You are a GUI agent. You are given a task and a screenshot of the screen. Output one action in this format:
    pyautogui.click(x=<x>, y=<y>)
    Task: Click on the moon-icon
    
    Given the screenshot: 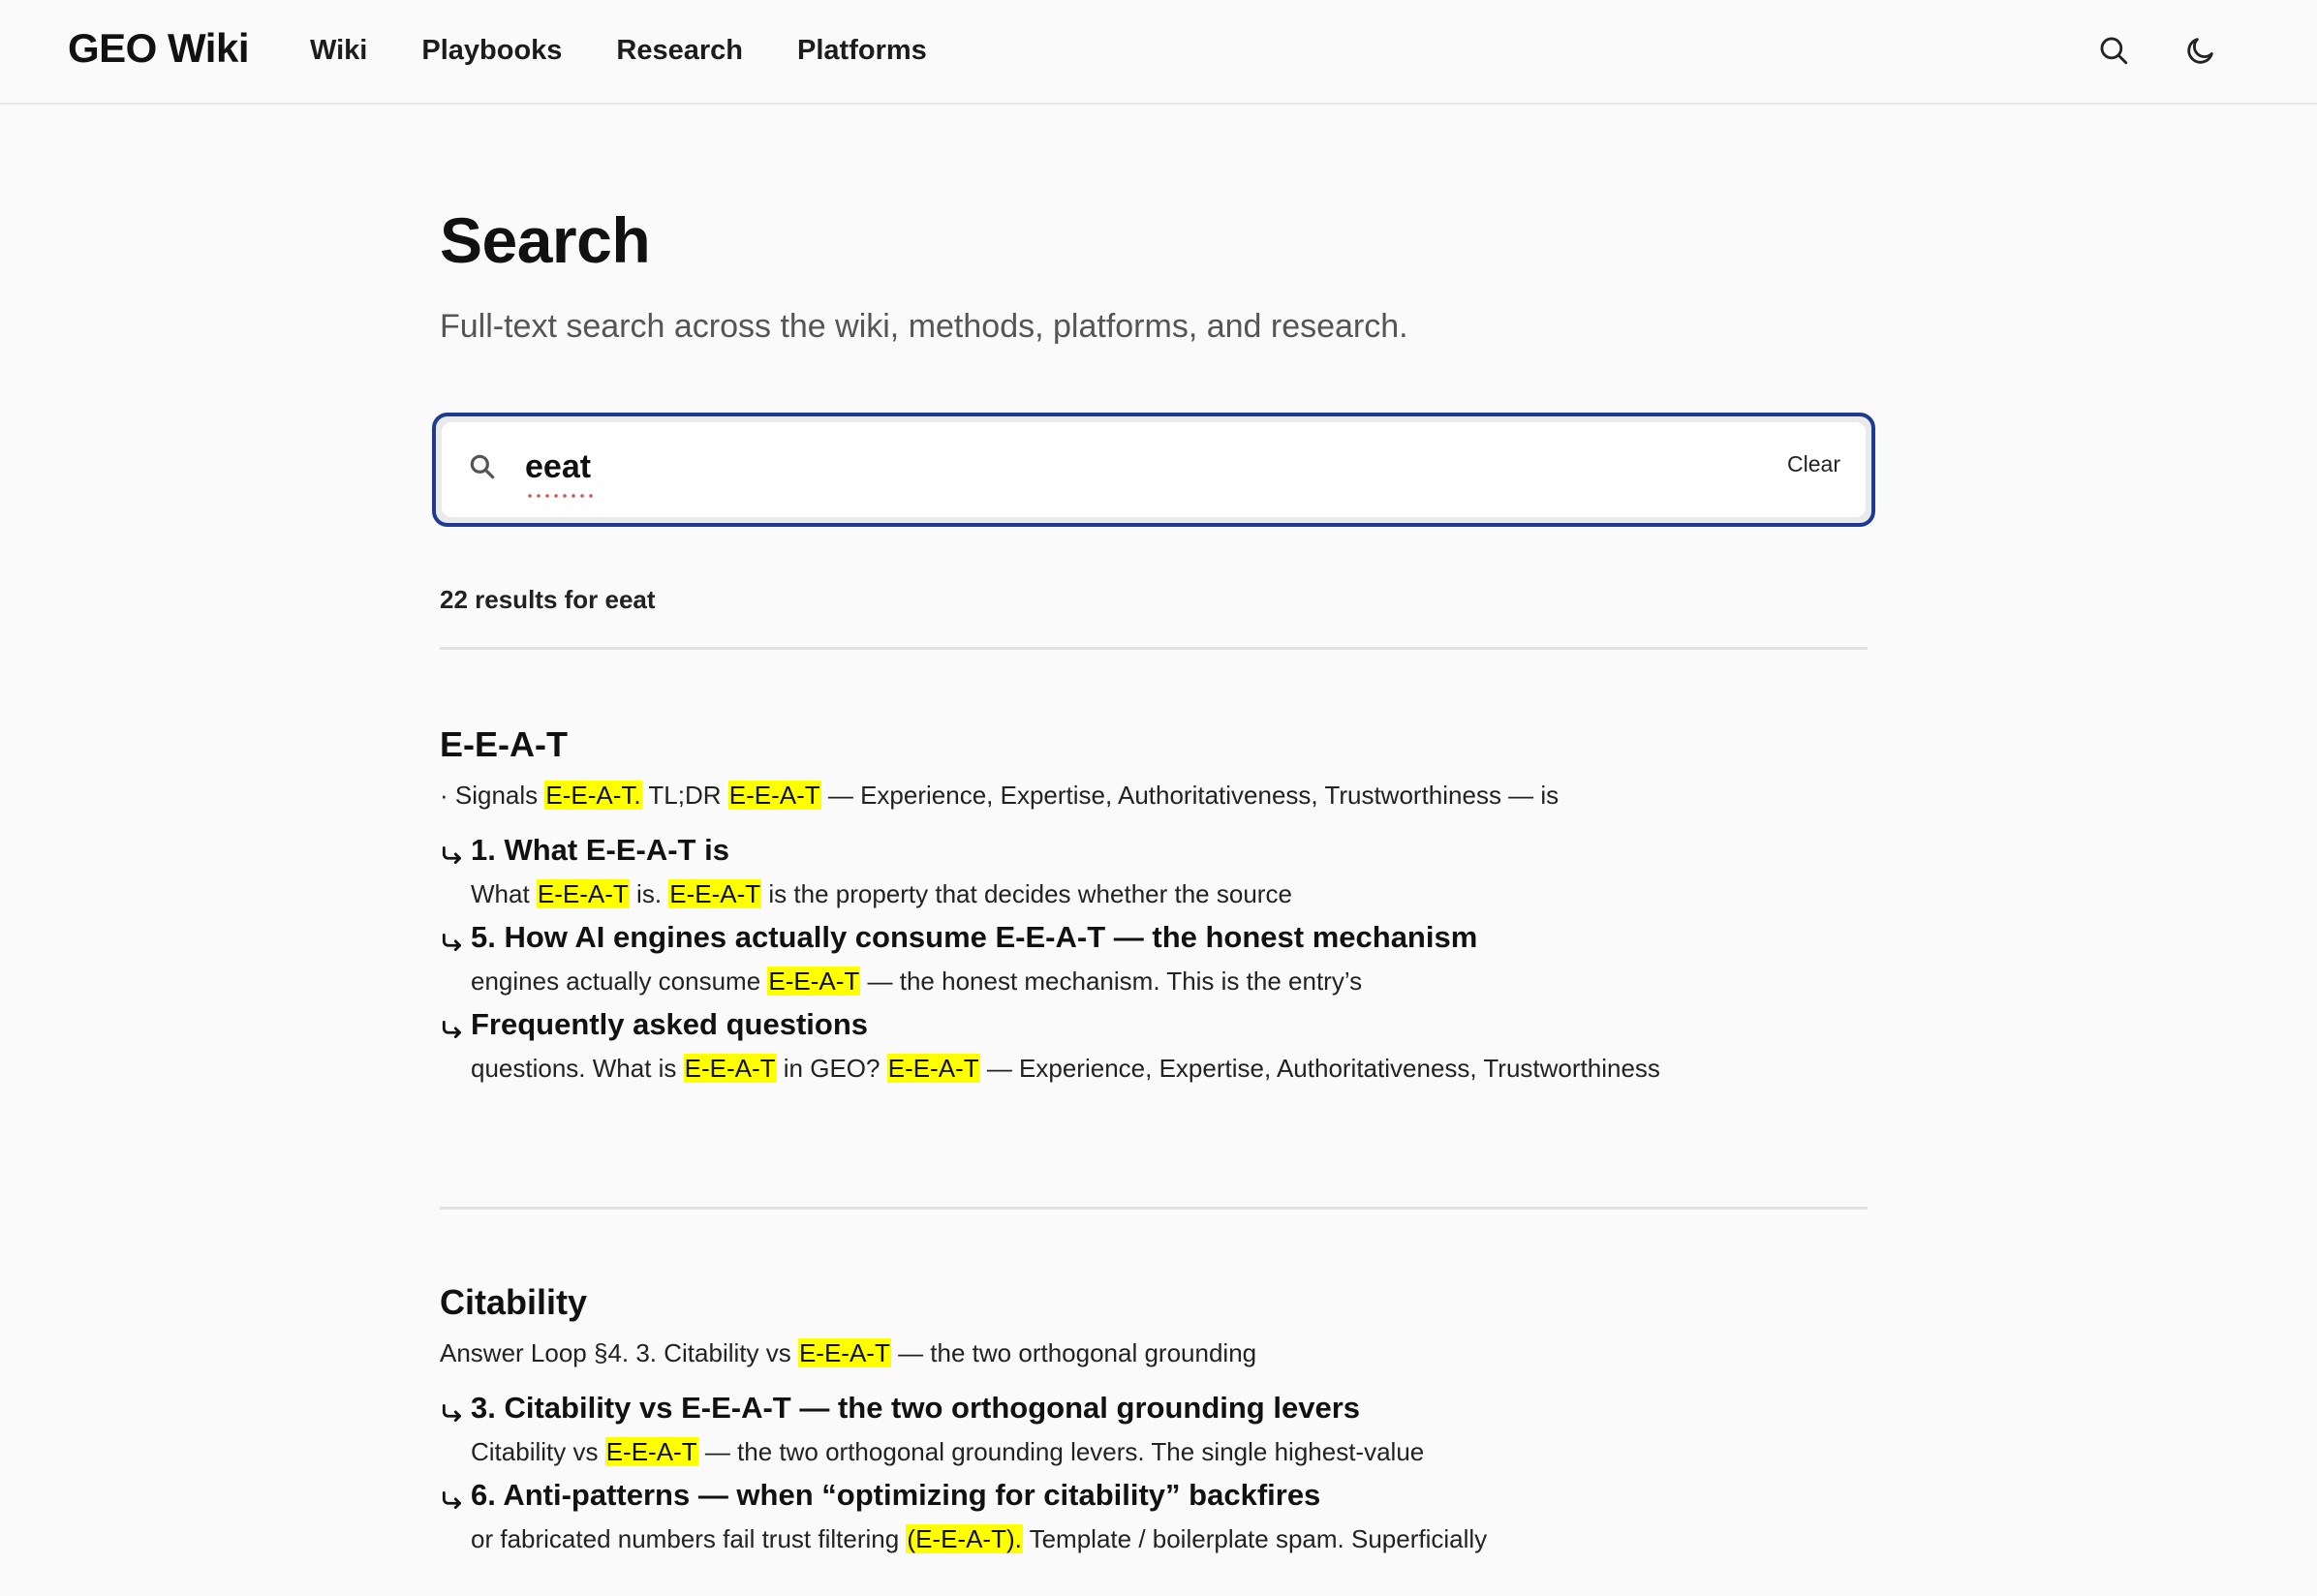 What is the action you would take?
    pyautogui.click(x=2200, y=51)
    